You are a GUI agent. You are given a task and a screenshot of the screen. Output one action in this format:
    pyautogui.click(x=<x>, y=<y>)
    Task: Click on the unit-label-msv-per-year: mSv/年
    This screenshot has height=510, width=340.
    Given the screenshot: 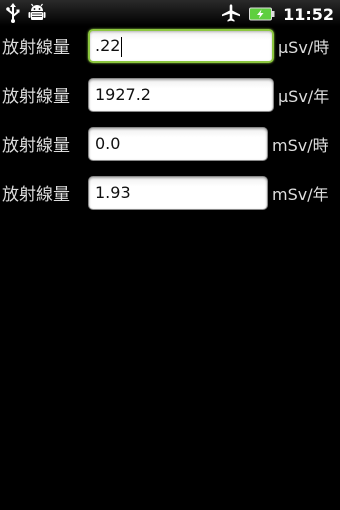 What is the action you would take?
    pyautogui.click(x=300, y=194)
    